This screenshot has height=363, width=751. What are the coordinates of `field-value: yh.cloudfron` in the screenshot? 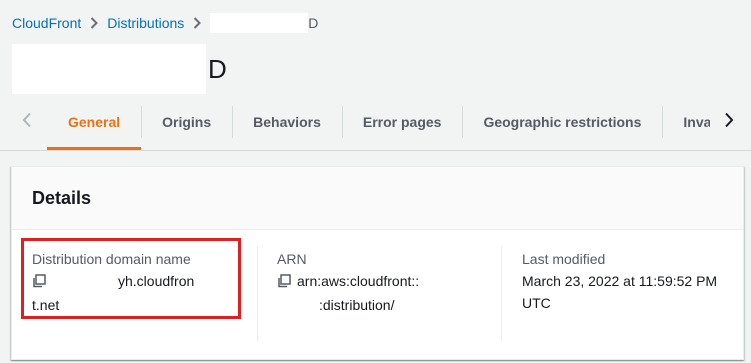 It's located at (137, 282).